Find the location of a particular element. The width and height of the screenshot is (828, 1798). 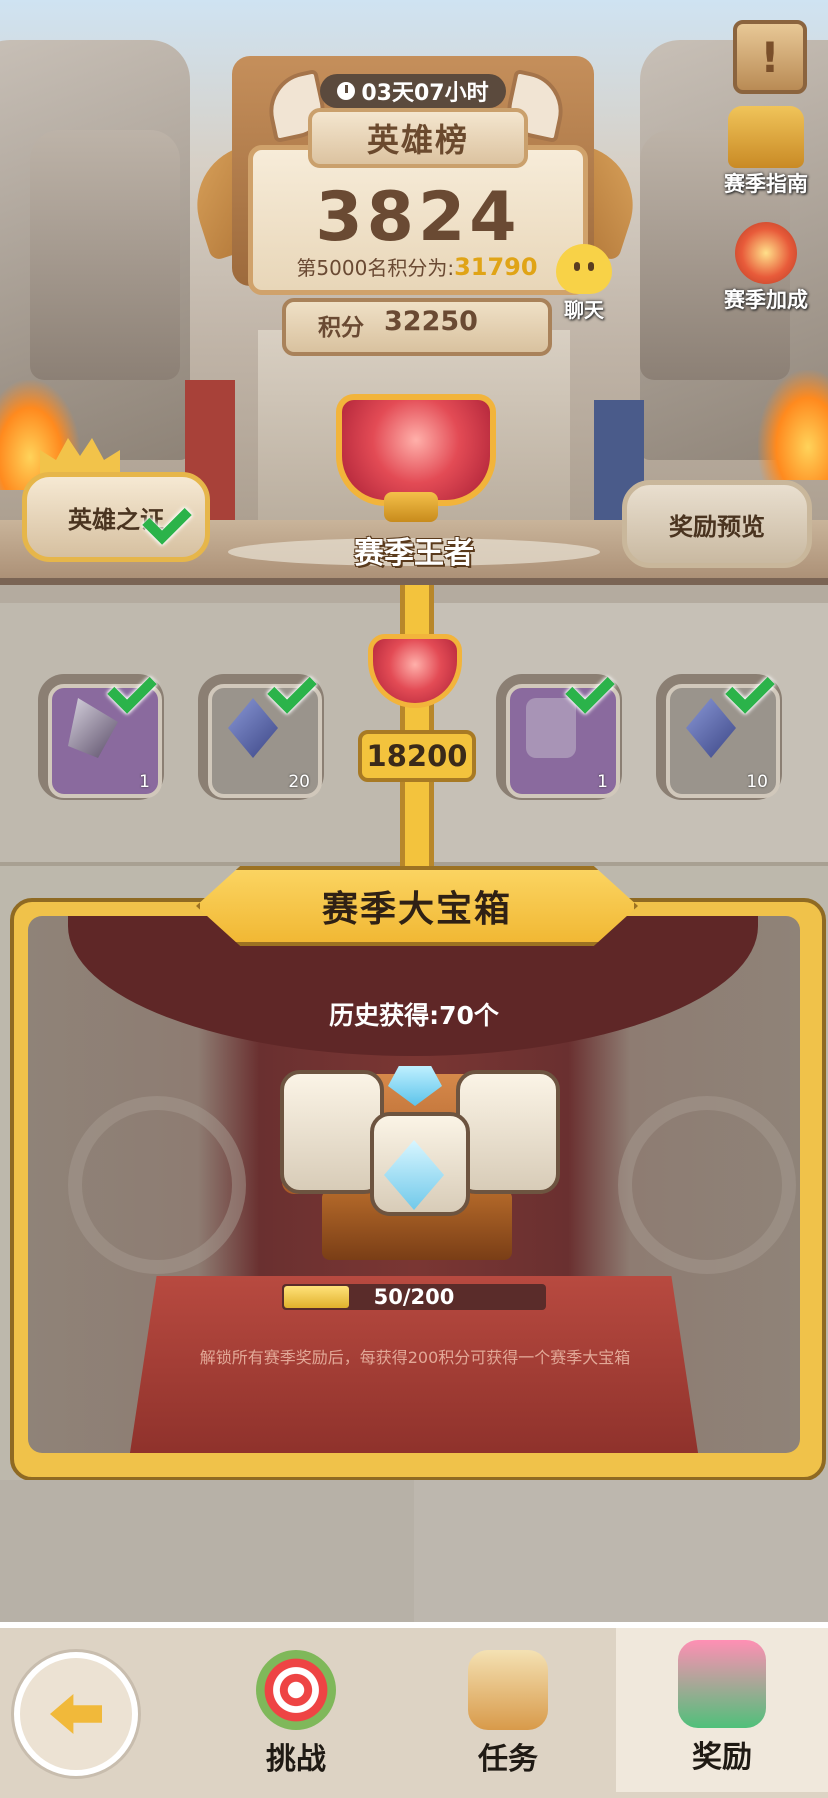

clock-icon is located at coordinates (346, 91).